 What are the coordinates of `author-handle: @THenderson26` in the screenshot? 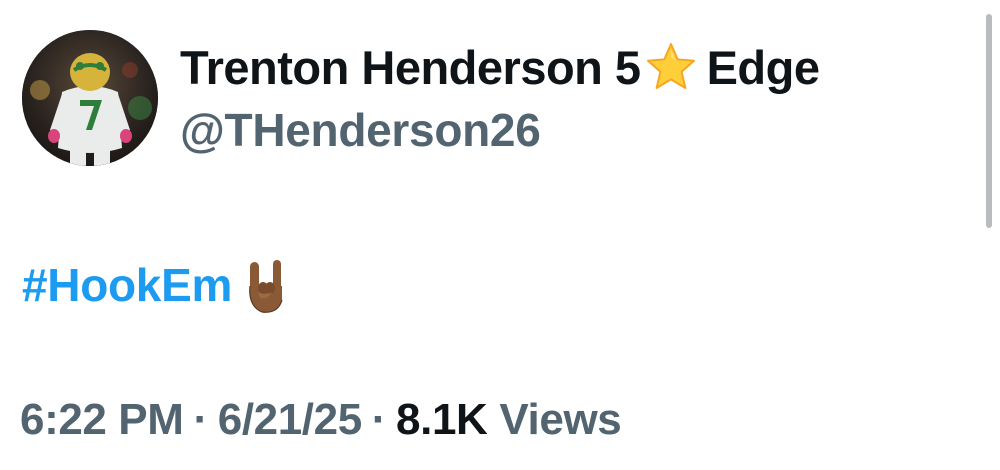 It's located at (360, 130).